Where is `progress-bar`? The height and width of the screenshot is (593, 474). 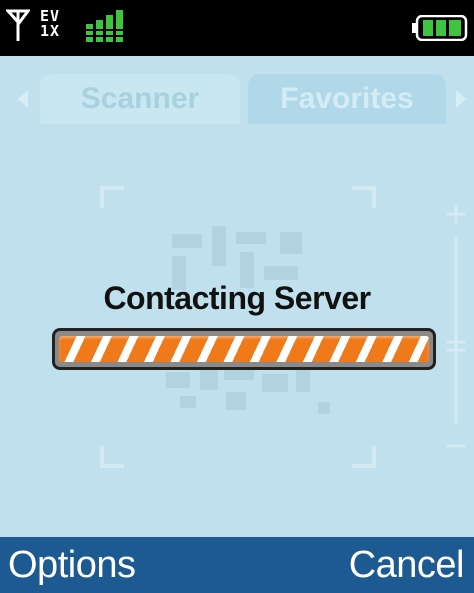 progress-bar is located at coordinates (244, 349).